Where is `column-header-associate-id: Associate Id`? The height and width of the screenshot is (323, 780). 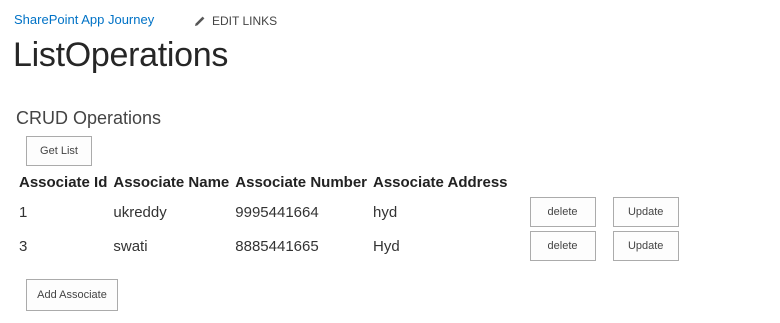 column-header-associate-id: Associate Id is located at coordinates (63, 182).